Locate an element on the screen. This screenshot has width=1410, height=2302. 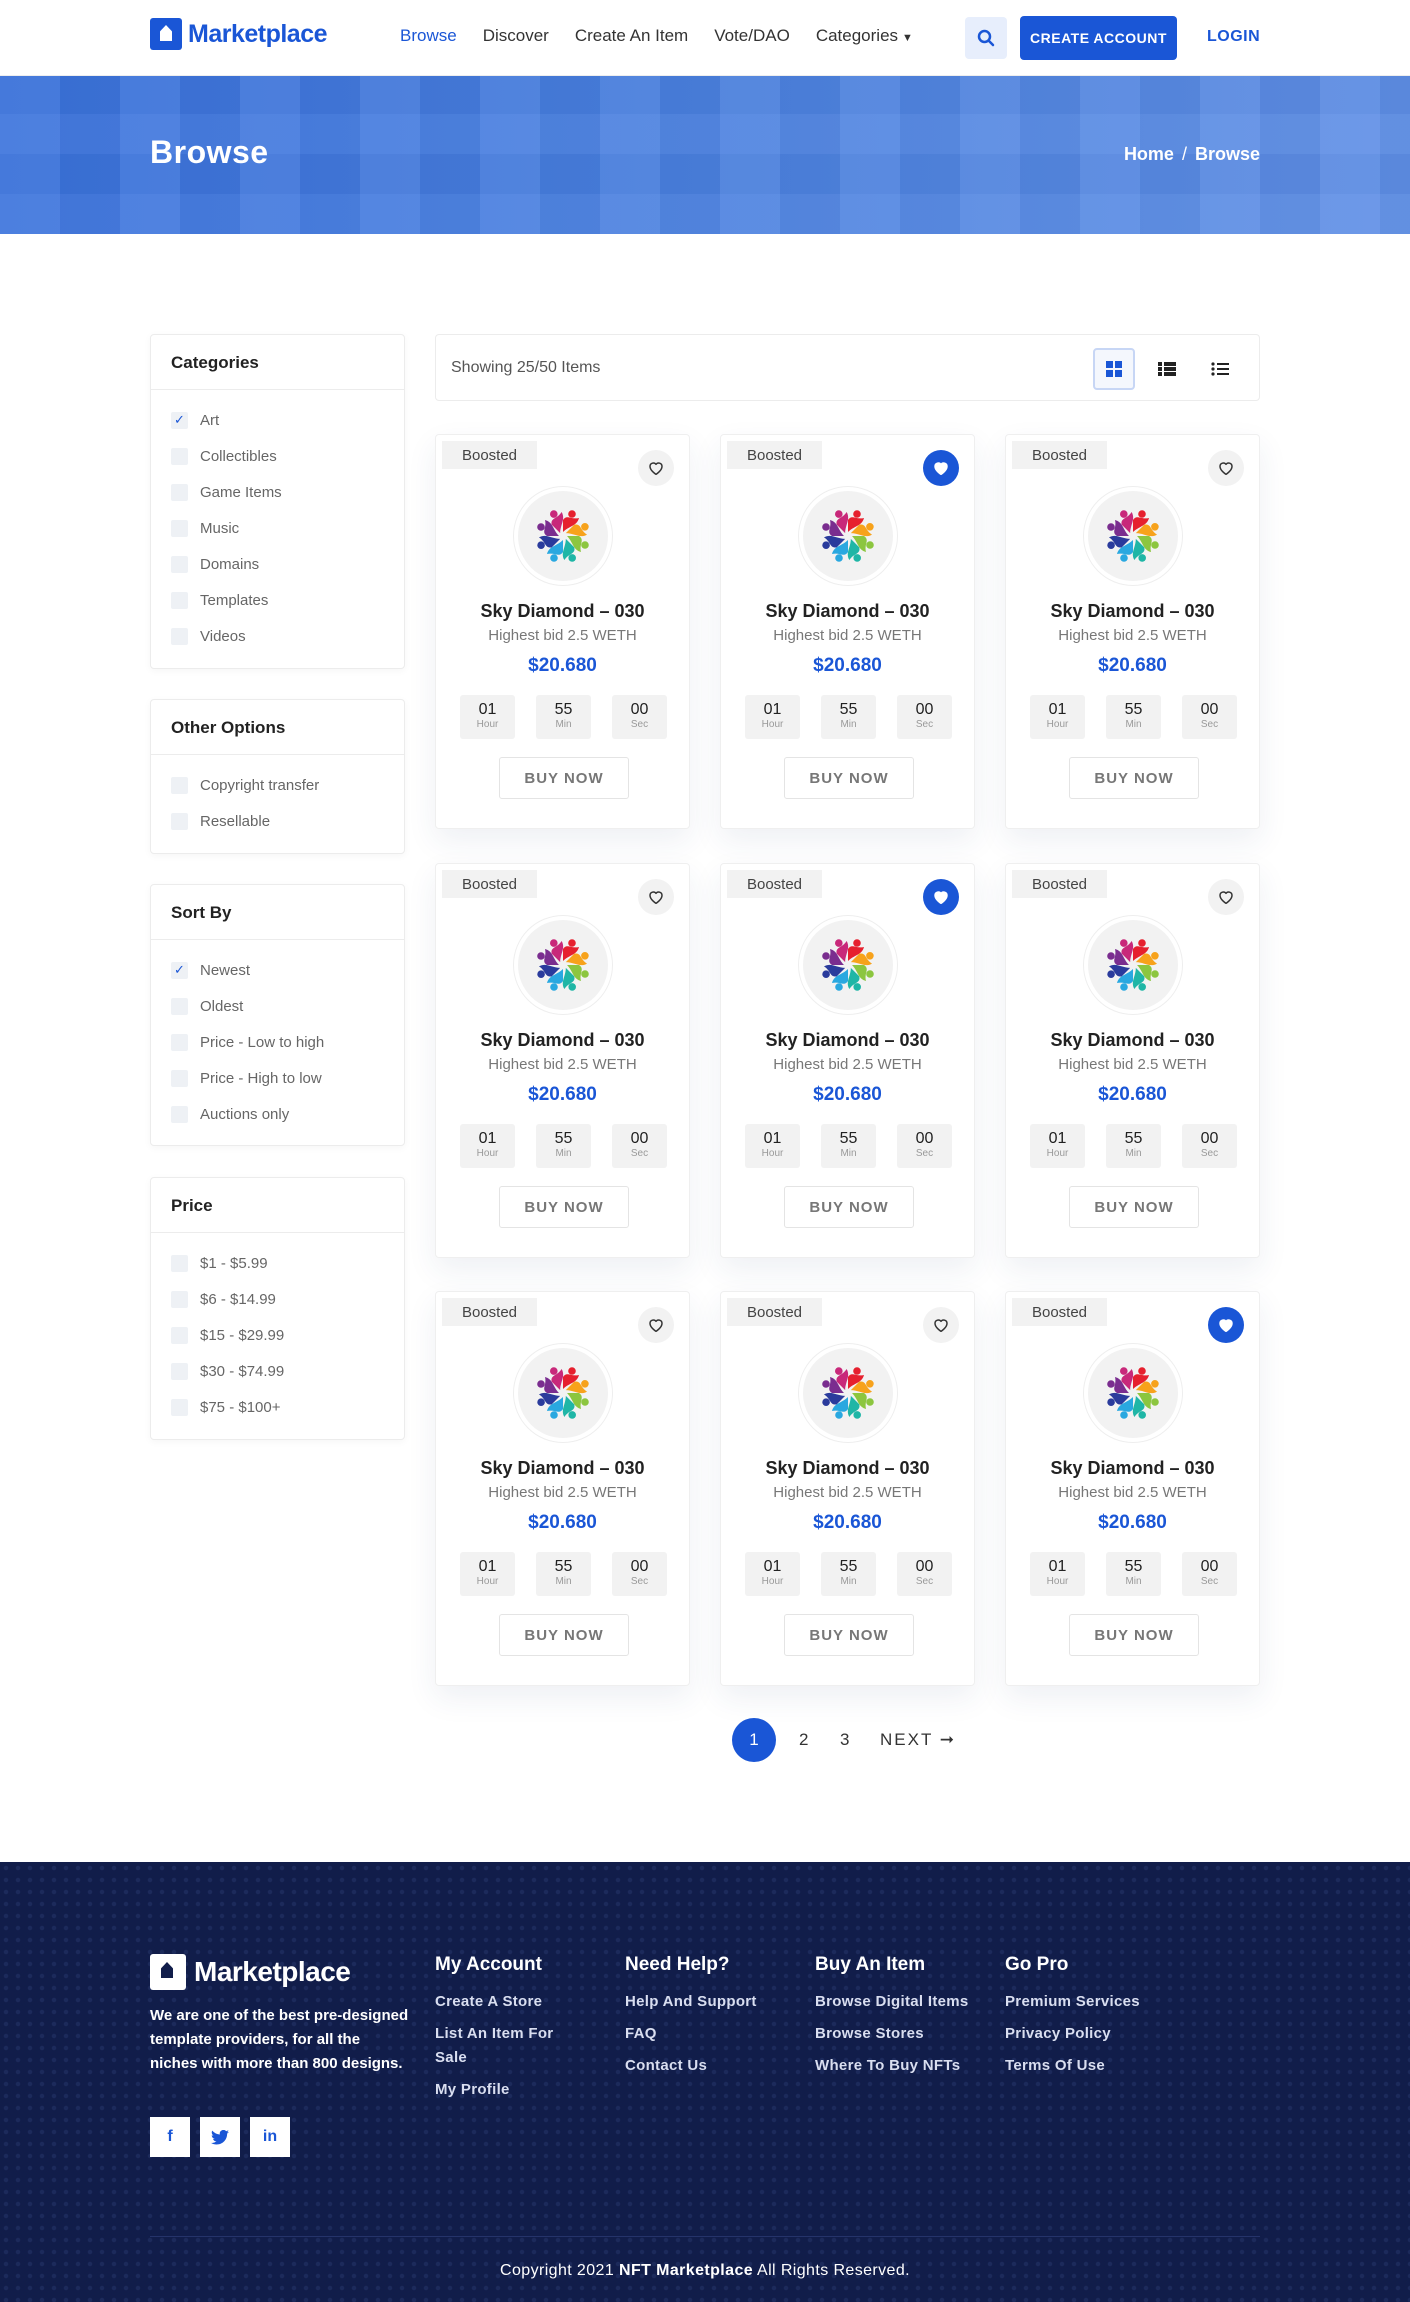
footer-link-where-buy: Where To Buy NFTs is located at coordinates (900, 2066).